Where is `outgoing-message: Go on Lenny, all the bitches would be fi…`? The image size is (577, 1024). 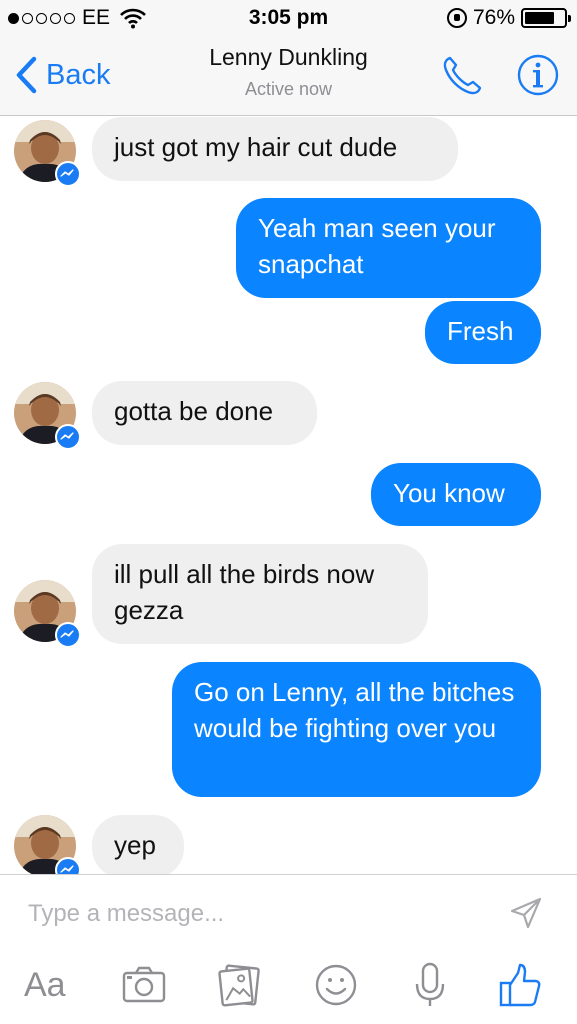
outgoing-message: Go on Lenny, all the bitches would be fi… is located at coordinates (356, 729).